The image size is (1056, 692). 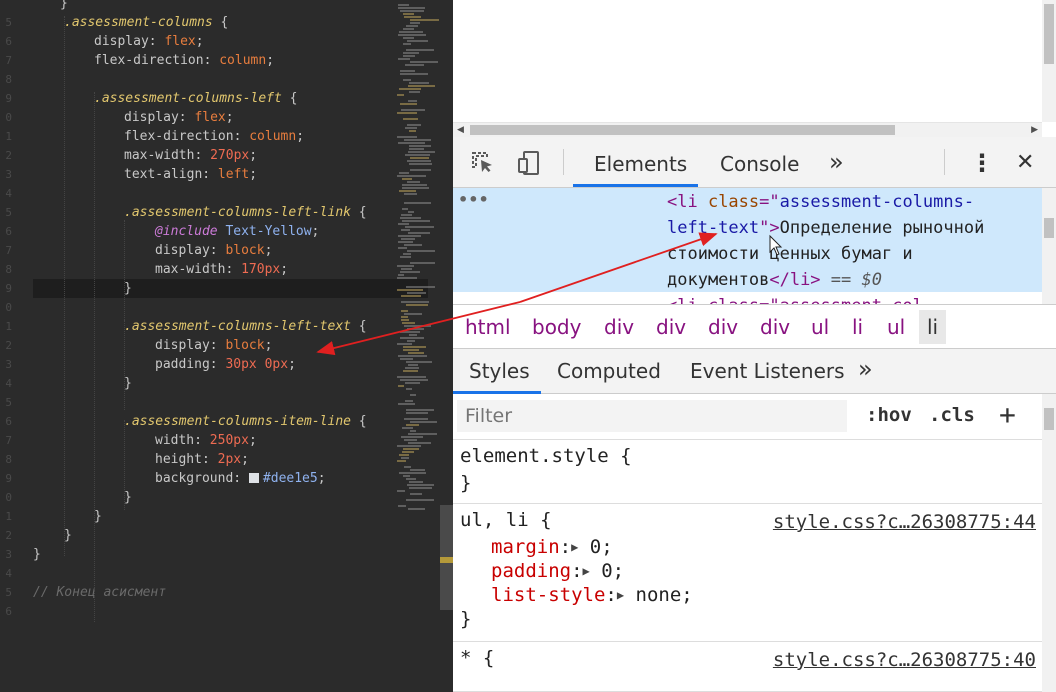 What do you see at coordinates (889, 415) in the screenshot?
I see `hov-toggle-button: :hov` at bounding box center [889, 415].